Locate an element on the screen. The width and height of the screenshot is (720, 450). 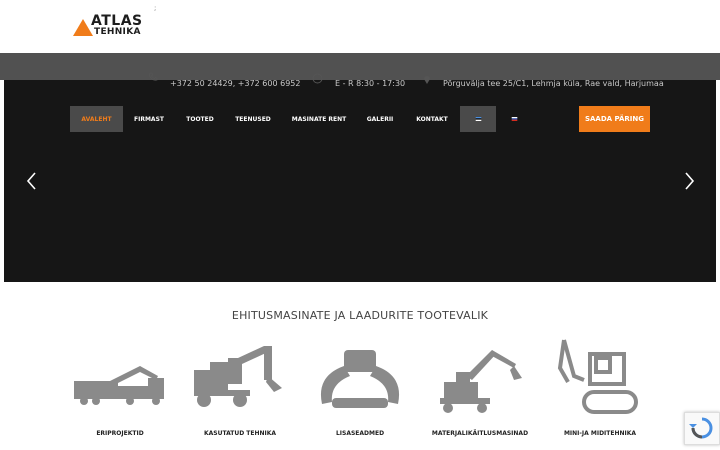
phone-icon is located at coordinates (153, 76).